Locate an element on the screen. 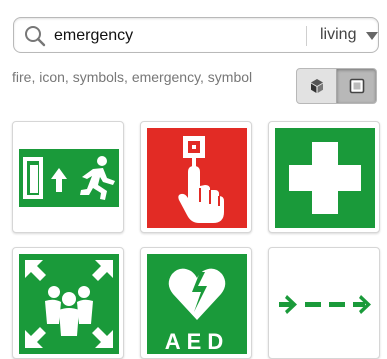 The height and width of the screenshot is (359, 387). view-3d-button is located at coordinates (316, 86).